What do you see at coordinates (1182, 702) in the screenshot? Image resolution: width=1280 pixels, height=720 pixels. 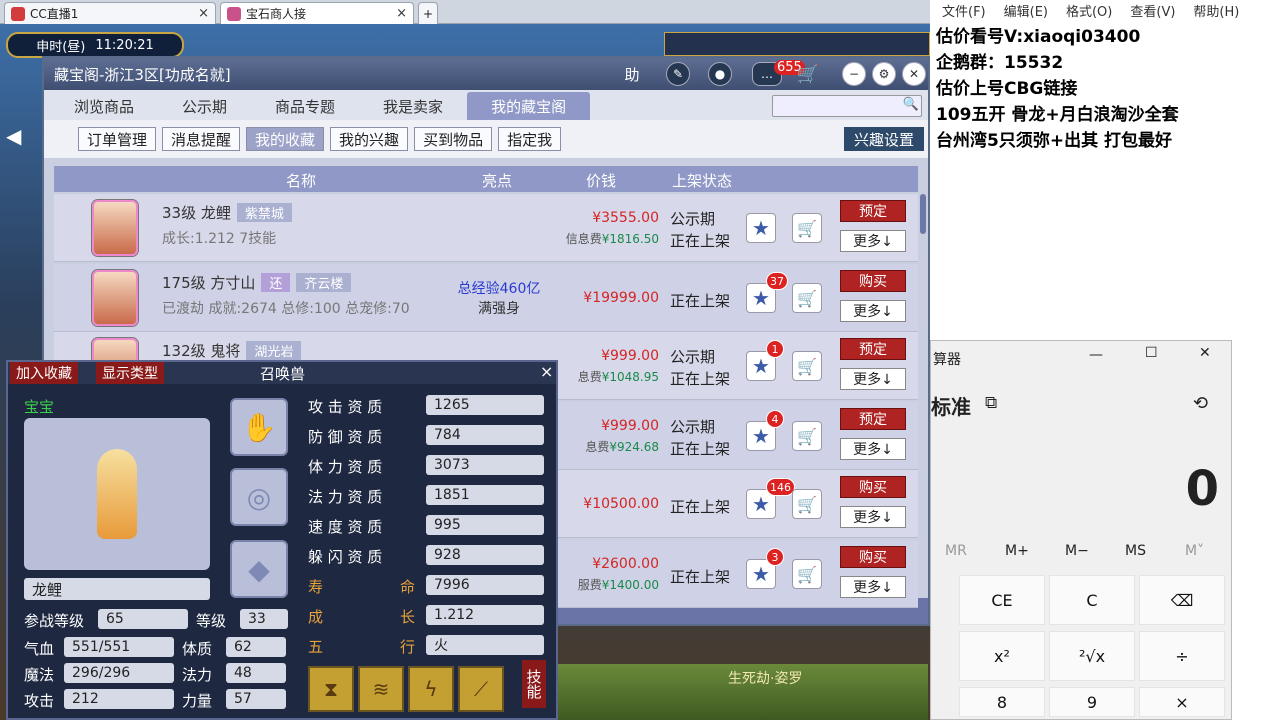 I see `calc-key-multiply: ×` at bounding box center [1182, 702].